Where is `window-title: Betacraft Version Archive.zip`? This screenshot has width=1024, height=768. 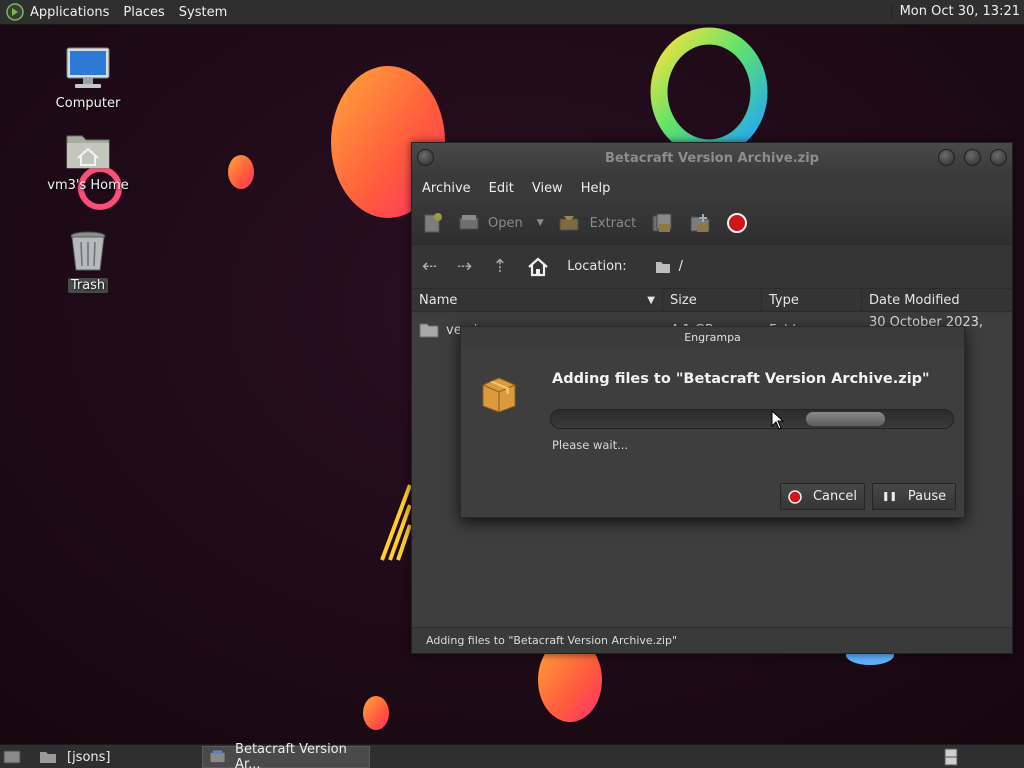
window-title: Betacraft Version Archive.zip is located at coordinates (712, 158).